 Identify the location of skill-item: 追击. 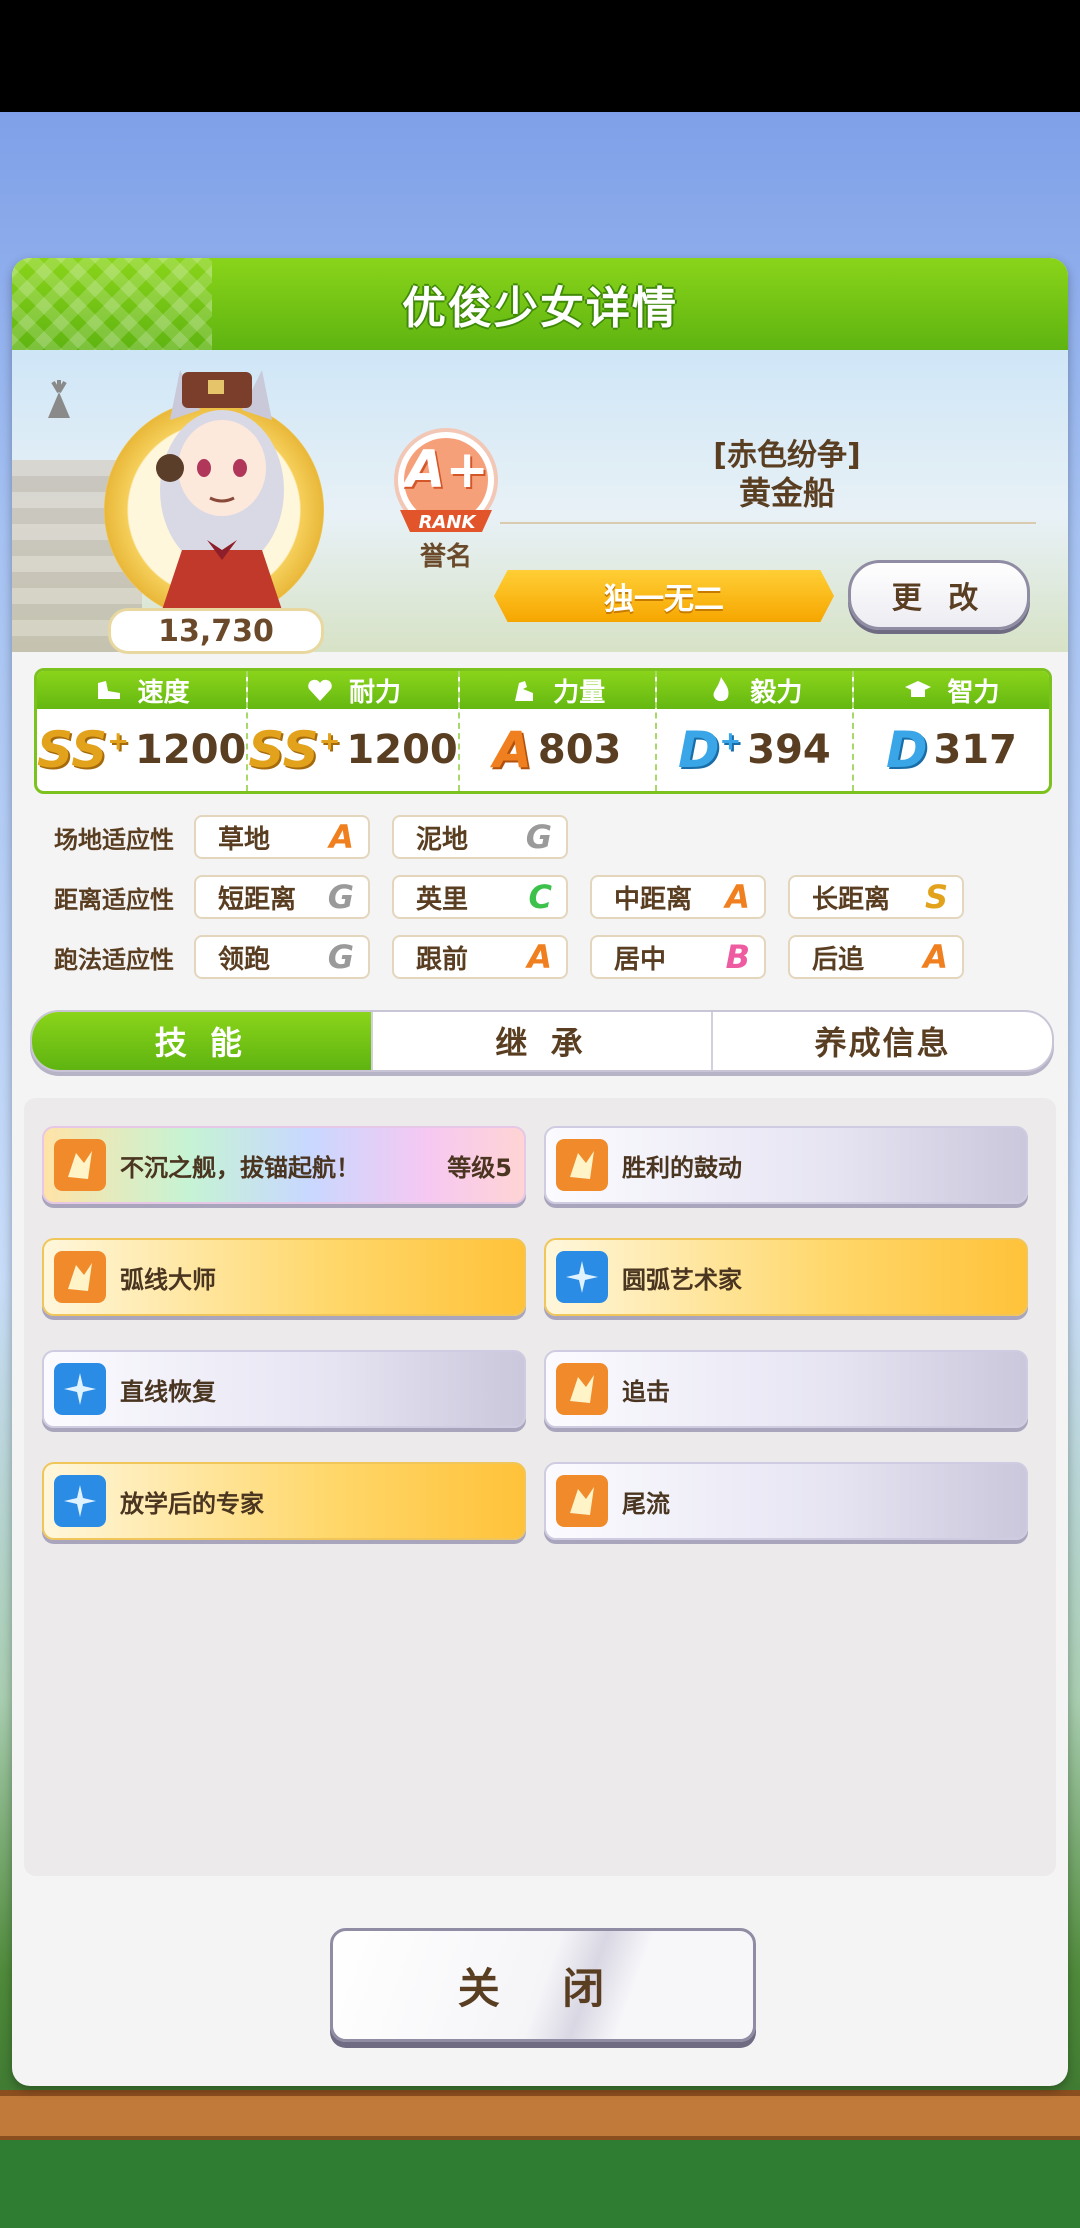
(786, 1389).